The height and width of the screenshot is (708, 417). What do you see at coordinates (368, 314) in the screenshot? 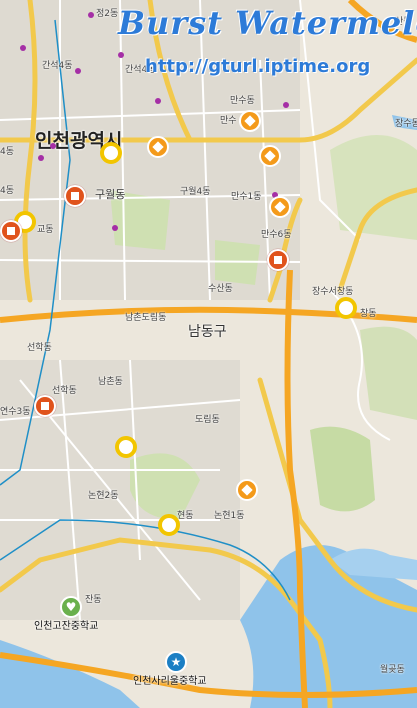
I see `label-chang-partial: 창동` at bounding box center [368, 314].